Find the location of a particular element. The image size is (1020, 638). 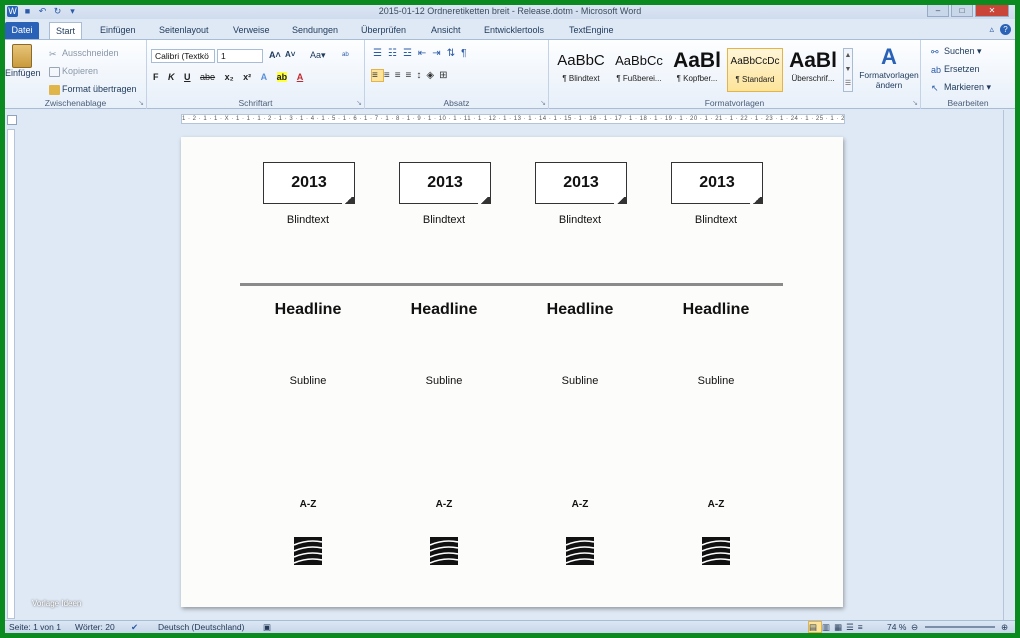

font-name-combo: Calibri (Textkö is located at coordinates (183, 56).